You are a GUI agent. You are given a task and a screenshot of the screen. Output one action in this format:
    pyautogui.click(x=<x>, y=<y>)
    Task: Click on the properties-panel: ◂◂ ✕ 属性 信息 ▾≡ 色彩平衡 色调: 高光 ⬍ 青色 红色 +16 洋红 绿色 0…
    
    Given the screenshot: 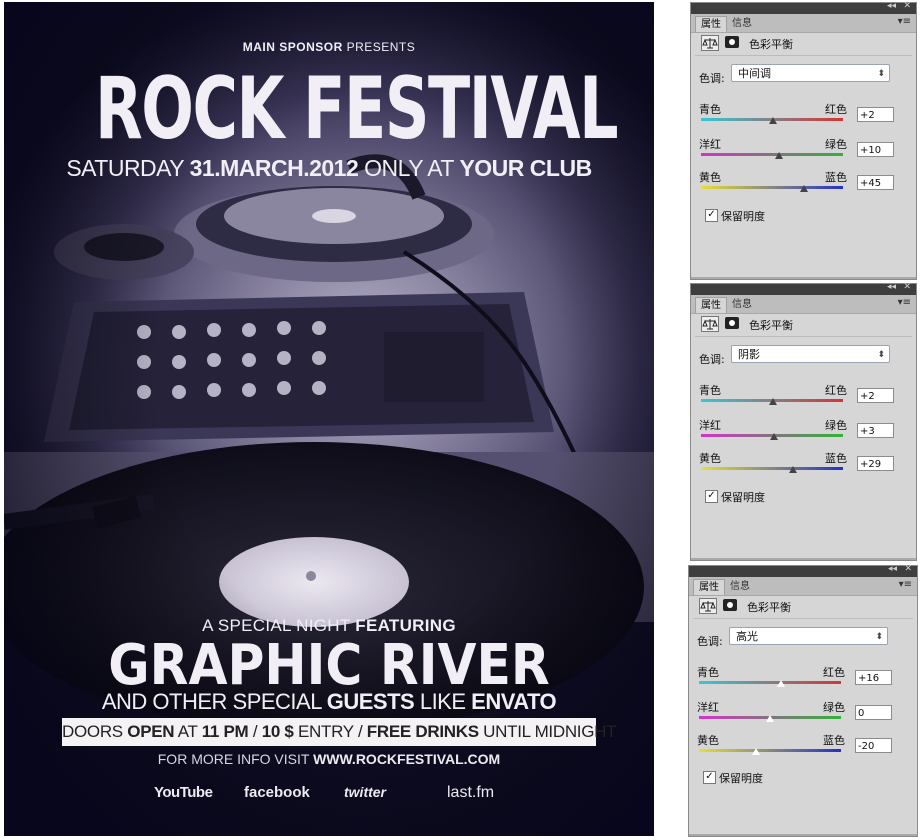 What is the action you would take?
    pyautogui.click(x=803, y=700)
    